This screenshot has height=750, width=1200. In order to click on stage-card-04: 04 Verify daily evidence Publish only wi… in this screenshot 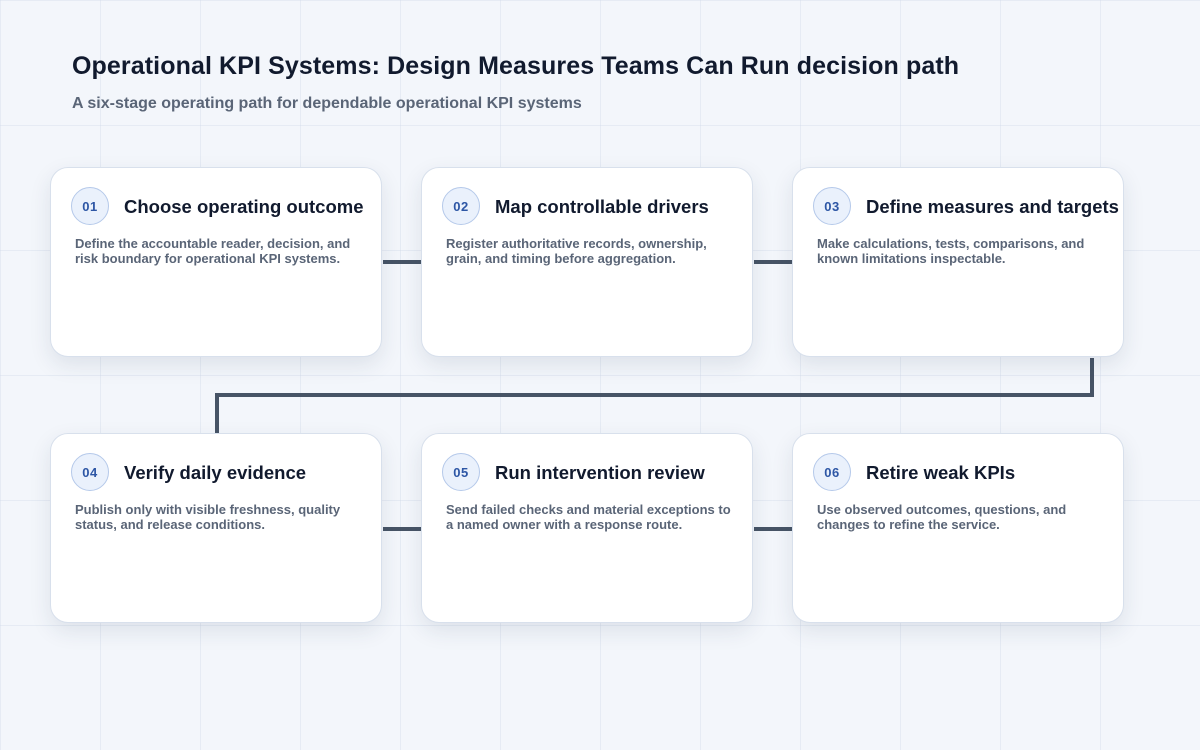, I will do `click(216, 528)`.